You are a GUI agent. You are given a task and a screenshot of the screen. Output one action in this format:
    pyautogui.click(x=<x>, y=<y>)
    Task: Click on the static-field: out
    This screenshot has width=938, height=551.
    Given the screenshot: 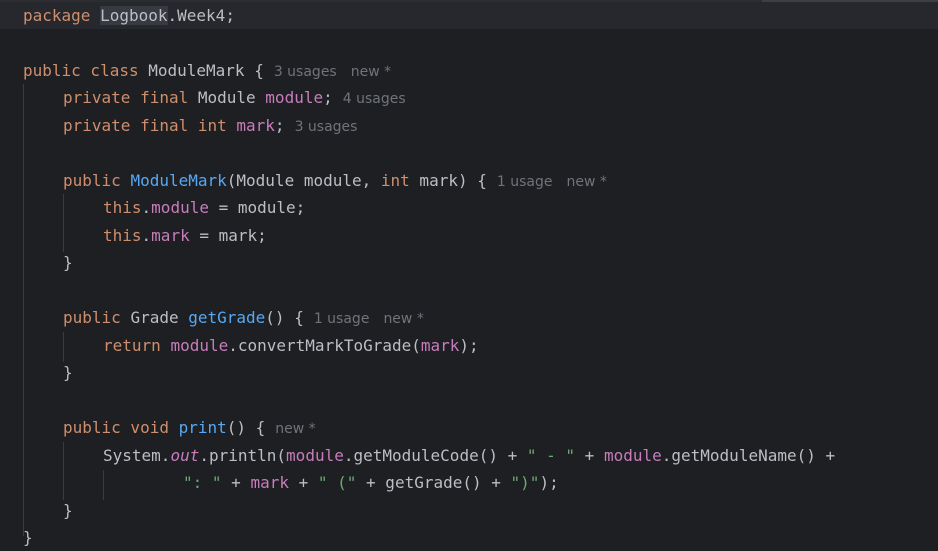 What is the action you would take?
    pyautogui.click(x=185, y=455)
    